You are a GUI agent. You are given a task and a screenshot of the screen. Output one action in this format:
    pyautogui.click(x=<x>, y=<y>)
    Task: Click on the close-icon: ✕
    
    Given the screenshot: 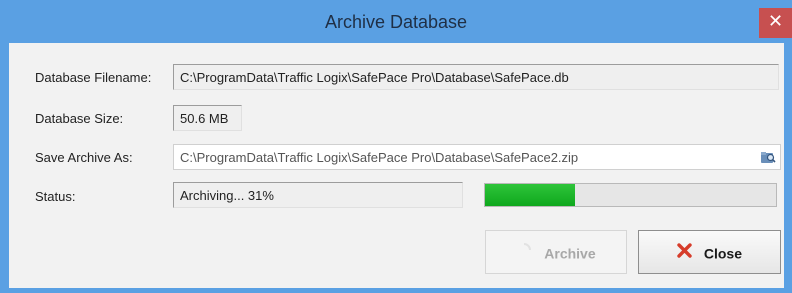 What is the action you would take?
    pyautogui.click(x=775, y=21)
    